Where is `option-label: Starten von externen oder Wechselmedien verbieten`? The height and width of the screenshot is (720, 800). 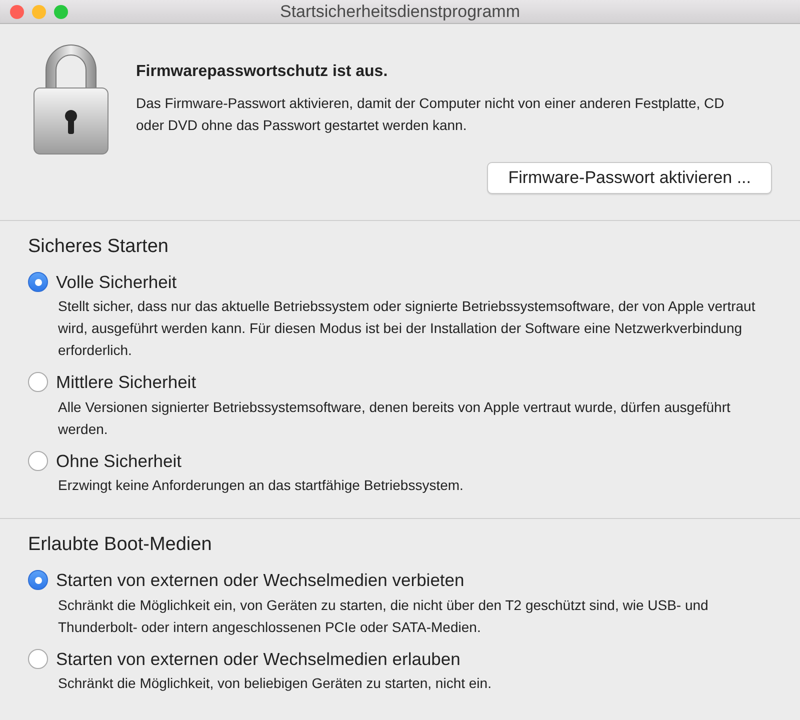 option-label: Starten von externen oder Wechselmedien verbieten is located at coordinates (260, 580).